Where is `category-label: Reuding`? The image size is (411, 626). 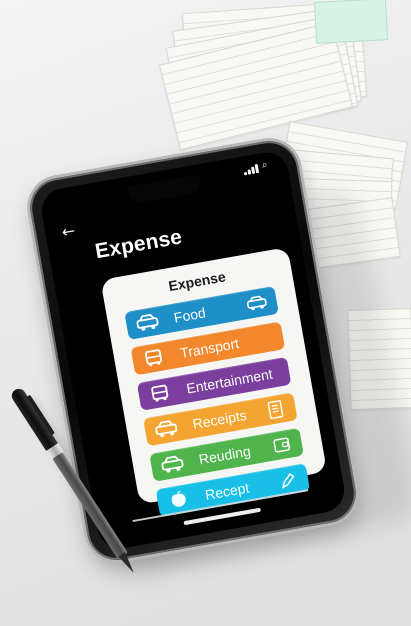 category-label: Reuding is located at coordinates (224, 455).